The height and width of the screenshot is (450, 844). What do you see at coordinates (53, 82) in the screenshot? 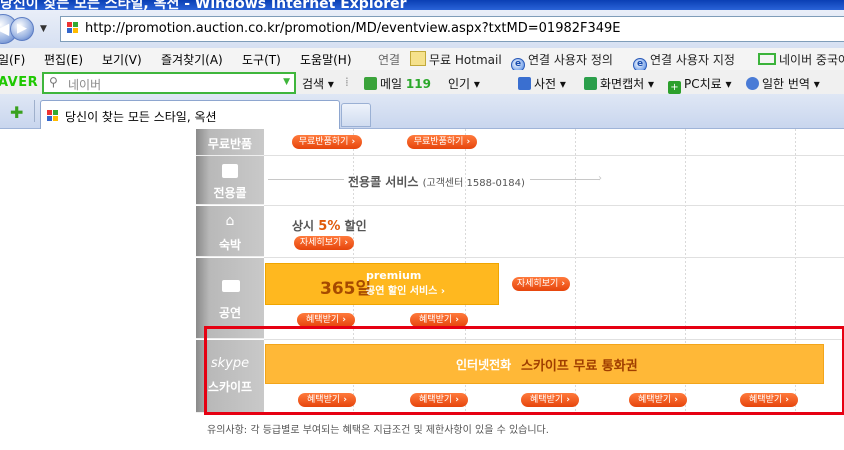
I see `search-icon: ⚲` at bounding box center [53, 82].